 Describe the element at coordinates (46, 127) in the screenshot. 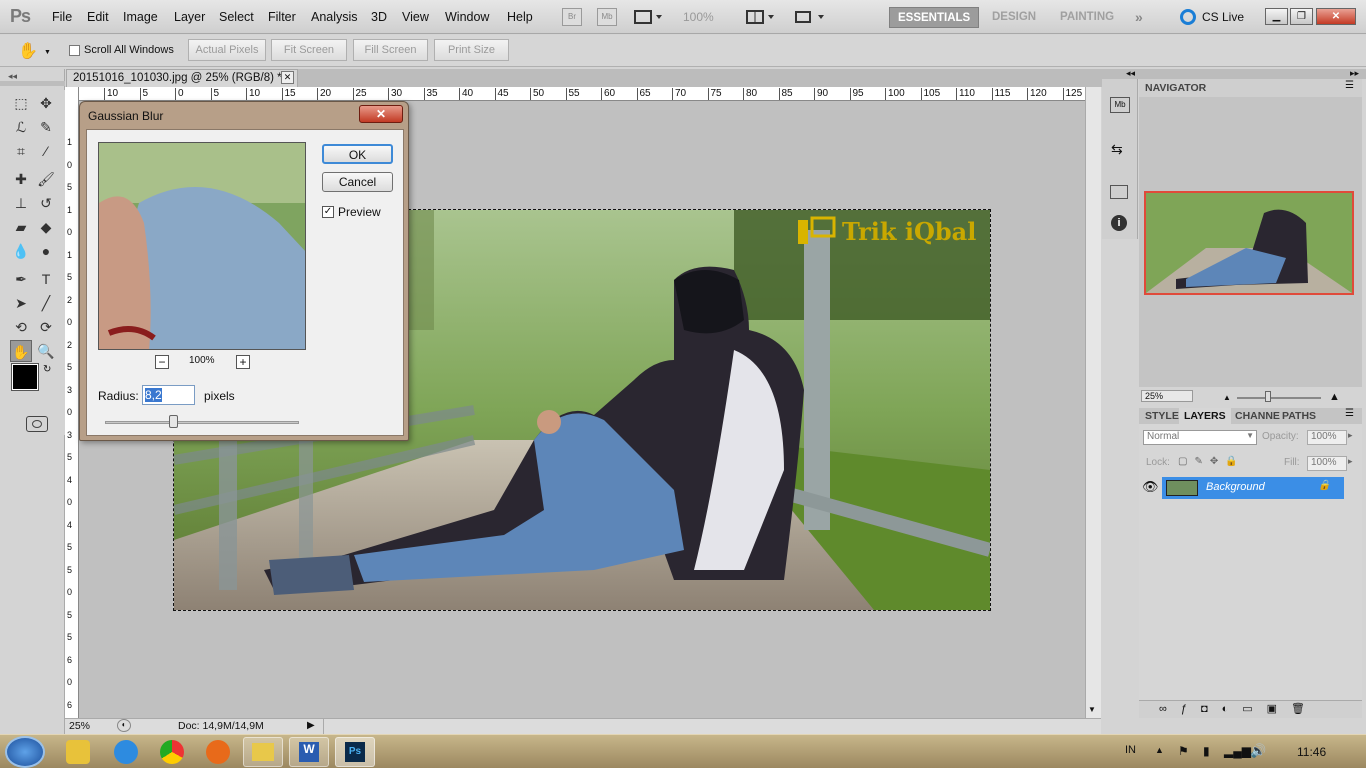

I see `quick-selection-tool-icon: ✎` at that location.